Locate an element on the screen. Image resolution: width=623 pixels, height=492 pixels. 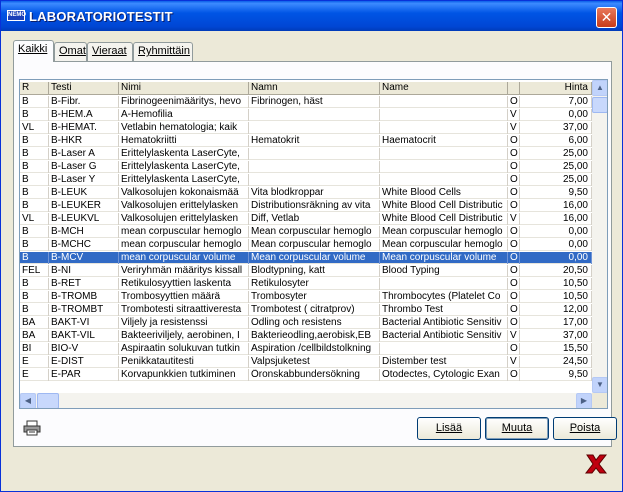
exit-x-icon is located at coordinates (596, 464).